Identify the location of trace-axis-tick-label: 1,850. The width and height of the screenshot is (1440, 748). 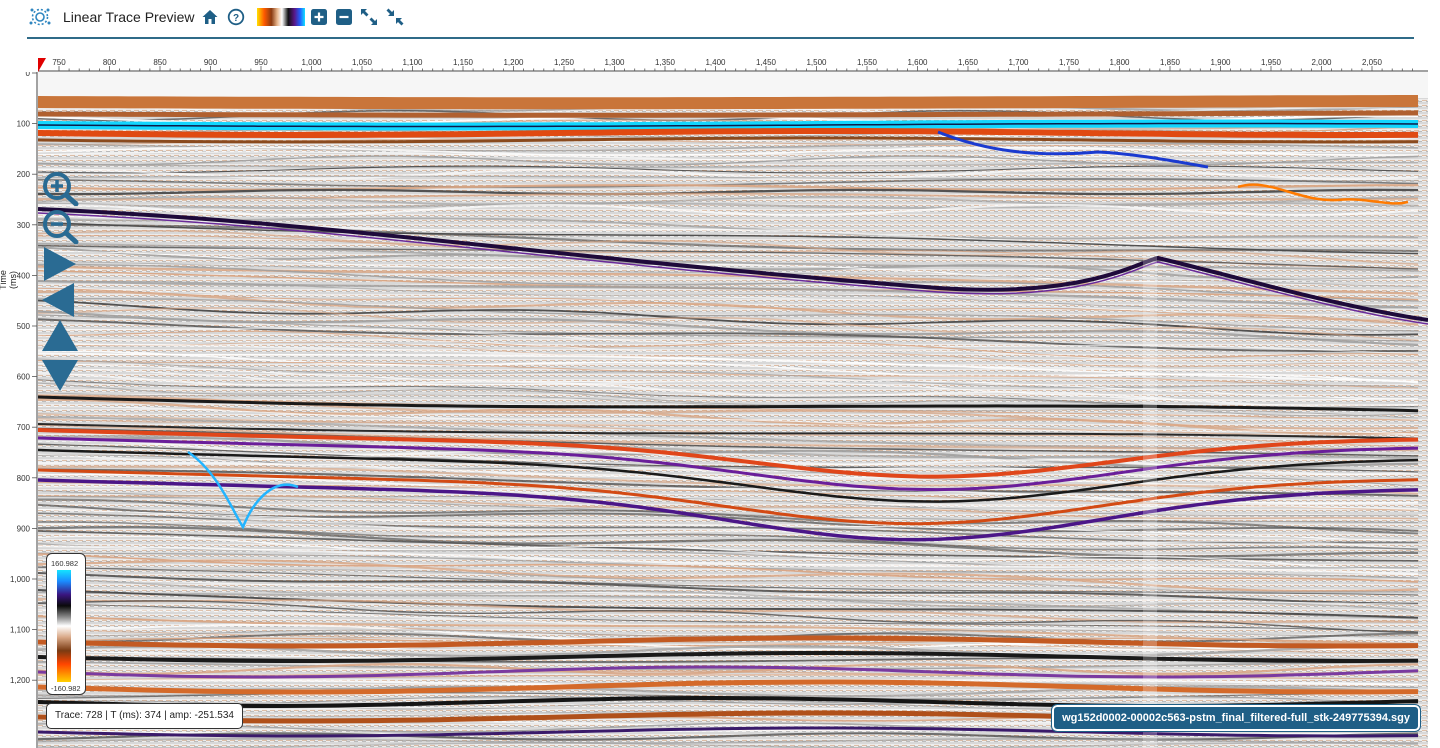
(1170, 62).